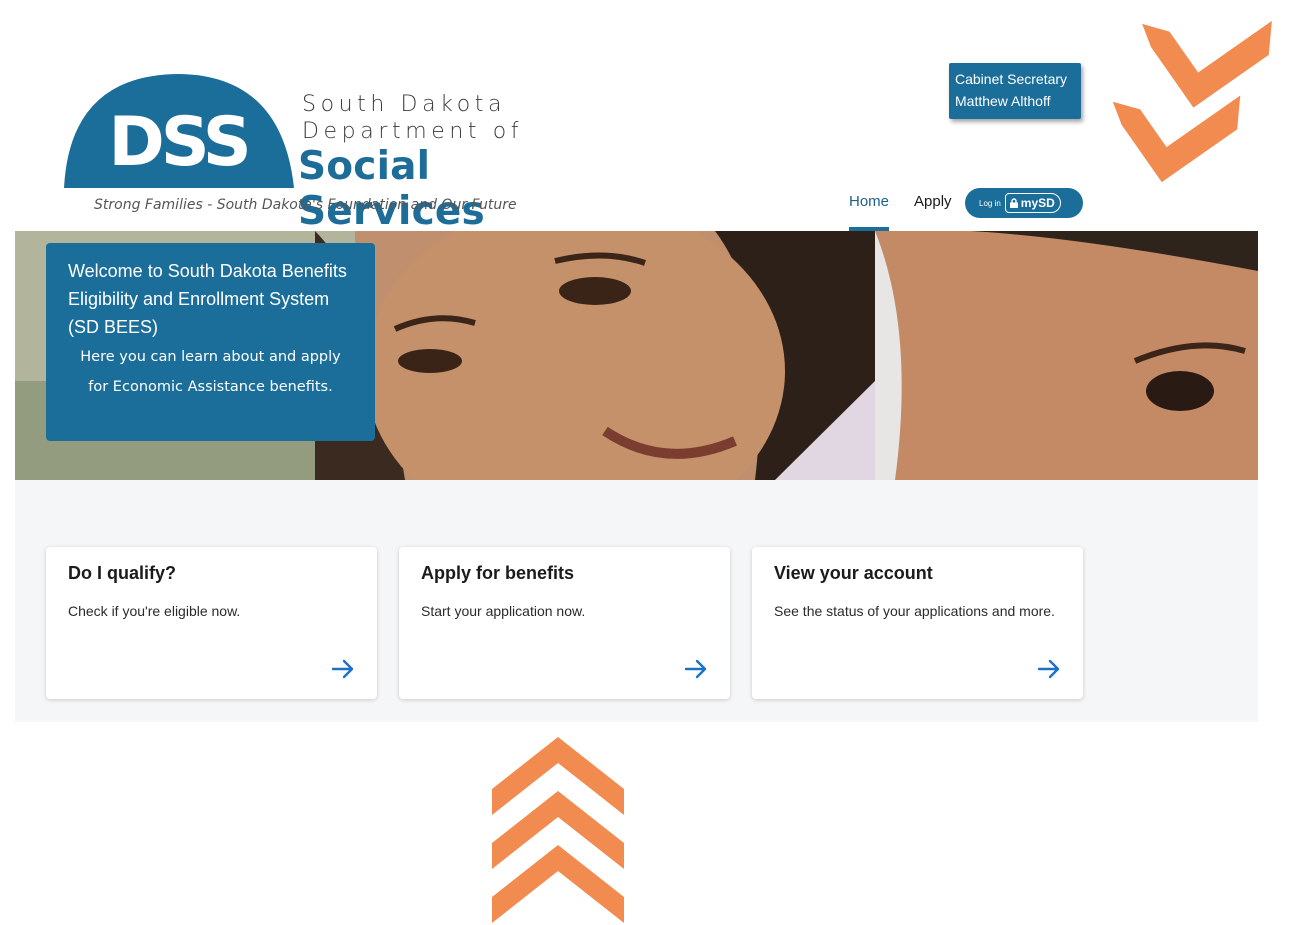  What do you see at coordinates (990, 203) in the screenshot?
I see `login-label: Log in` at bounding box center [990, 203].